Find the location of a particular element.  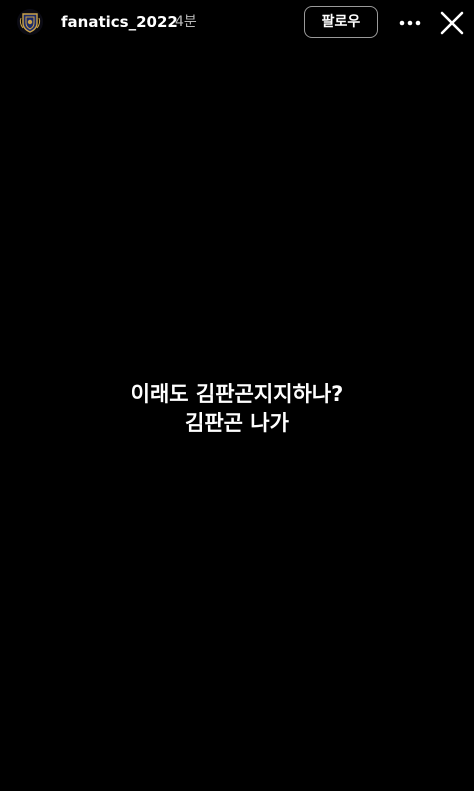

story-text-line-2: 김판곤 나가 is located at coordinates (237, 423).